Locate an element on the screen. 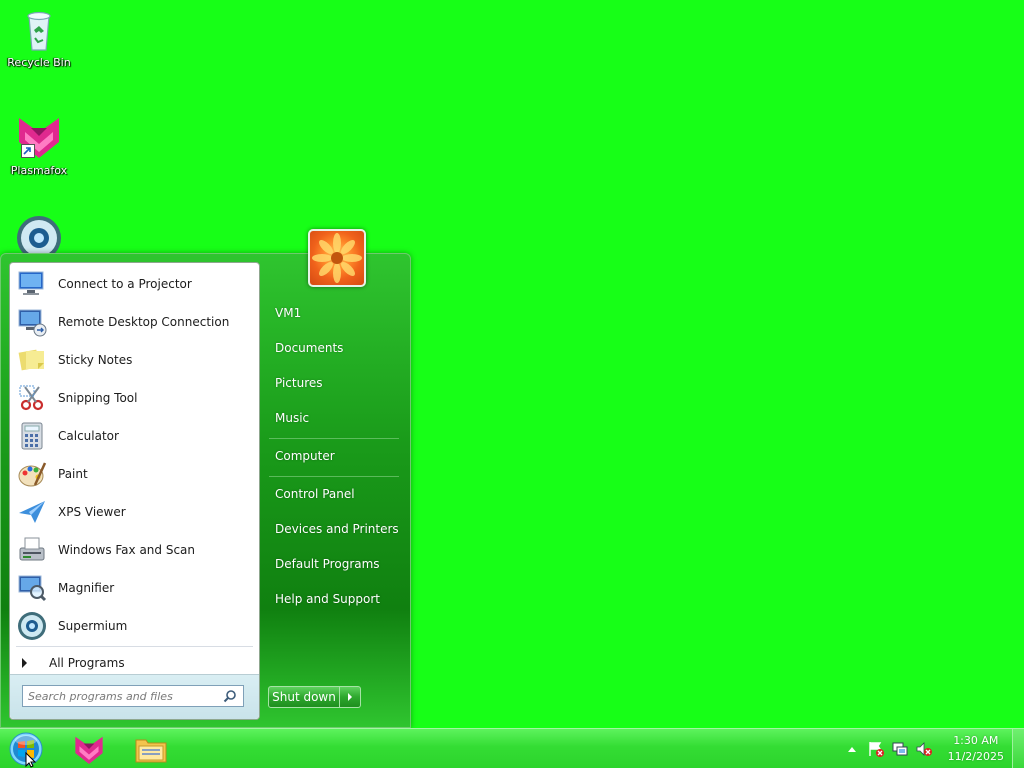 The height and width of the screenshot is (768, 1024). mouse-cursor-icon is located at coordinates (31, 760).